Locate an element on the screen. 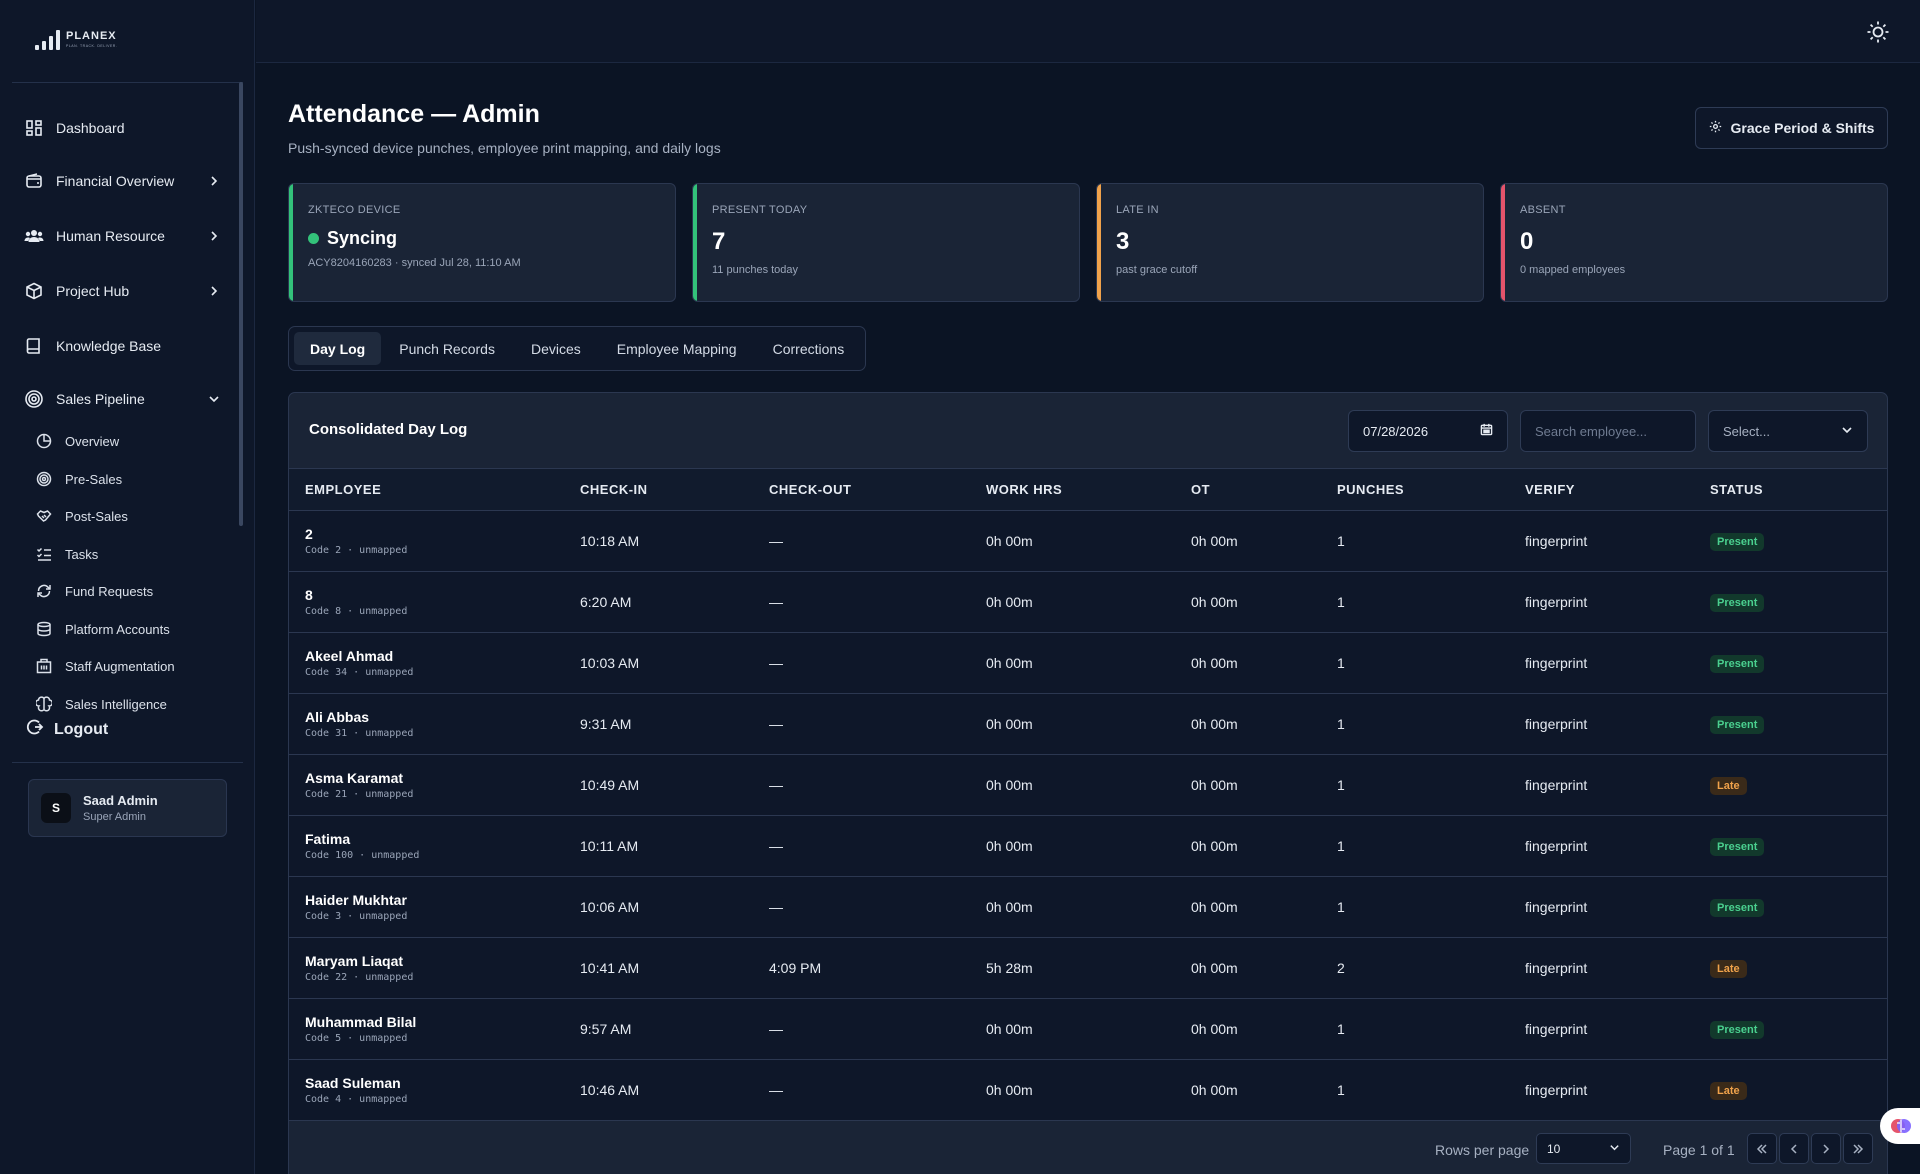  first-page-button is located at coordinates (1762, 1148).